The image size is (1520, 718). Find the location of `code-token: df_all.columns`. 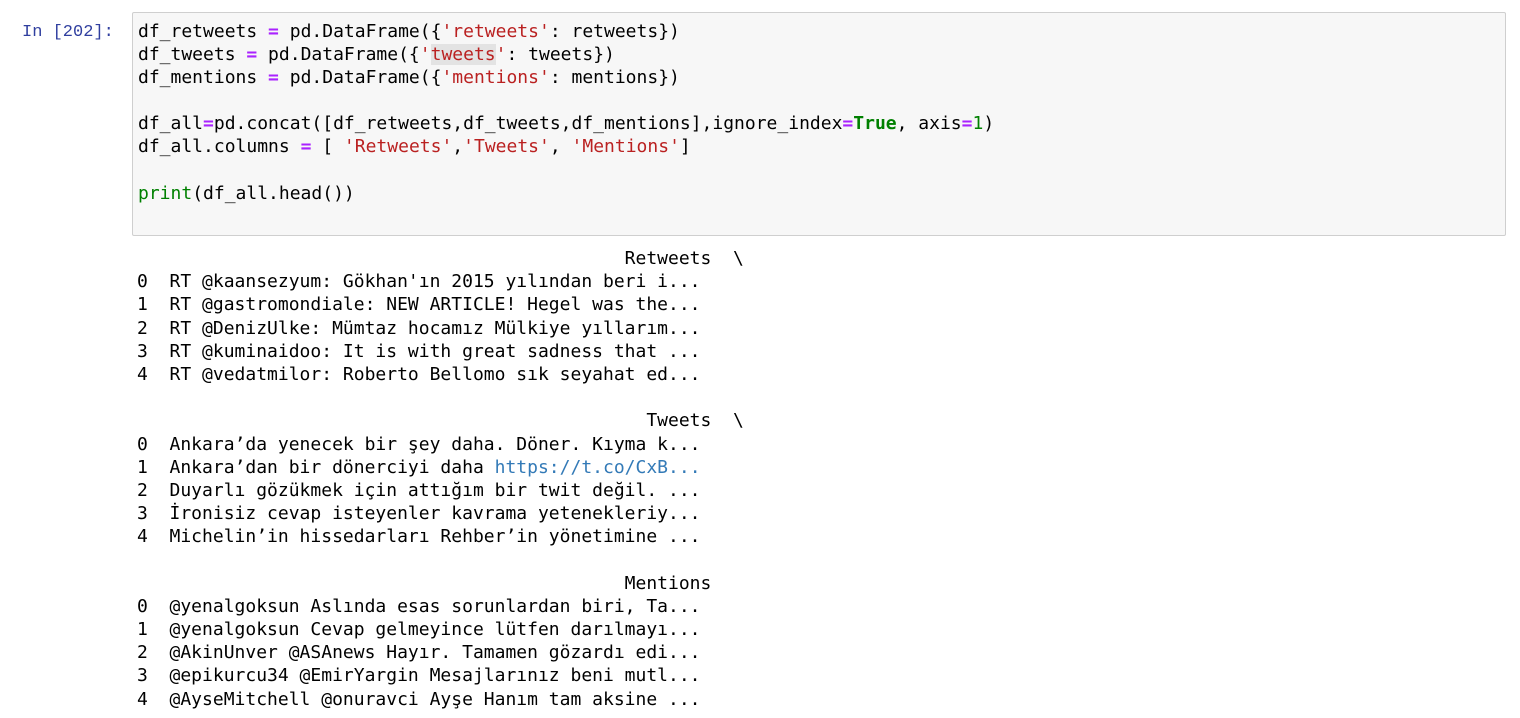

code-token: df_all.columns is located at coordinates (219, 147).